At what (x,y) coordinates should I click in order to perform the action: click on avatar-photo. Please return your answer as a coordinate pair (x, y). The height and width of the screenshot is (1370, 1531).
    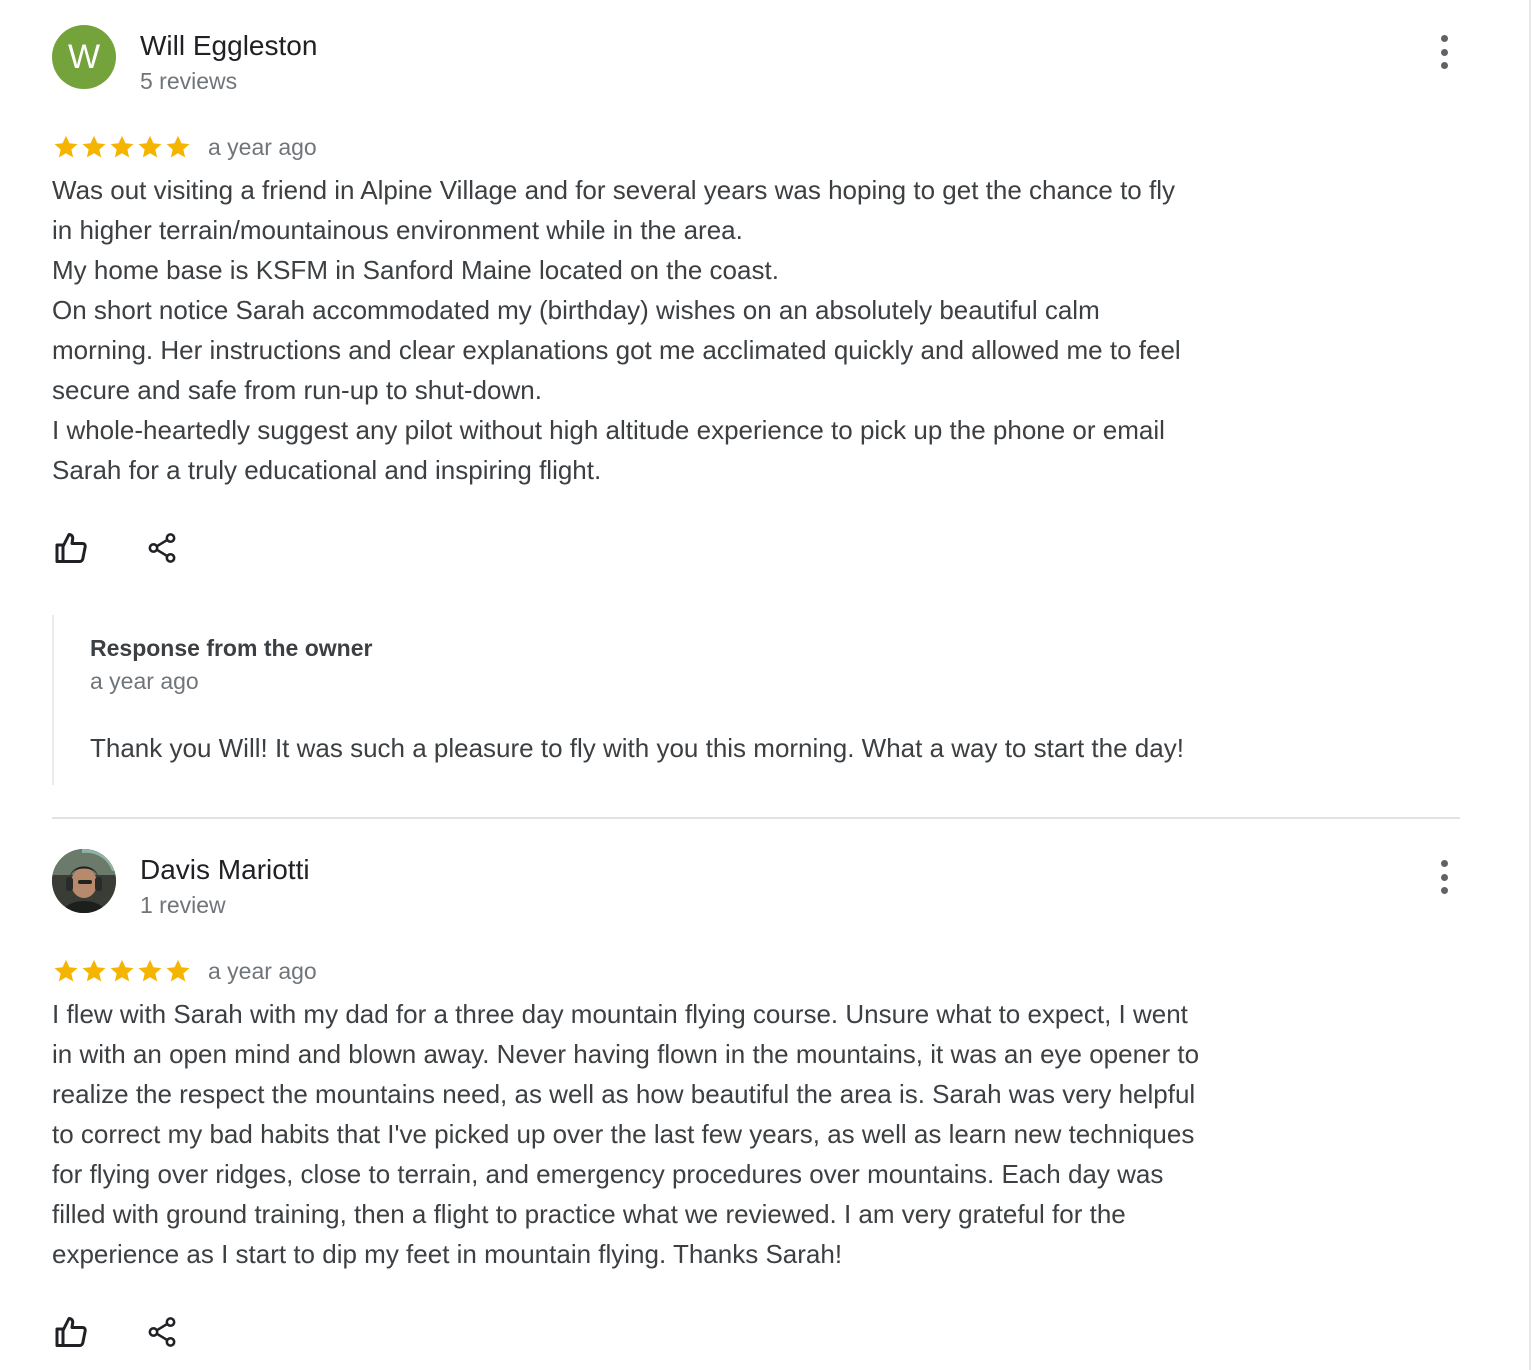
    Looking at the image, I should click on (84, 881).